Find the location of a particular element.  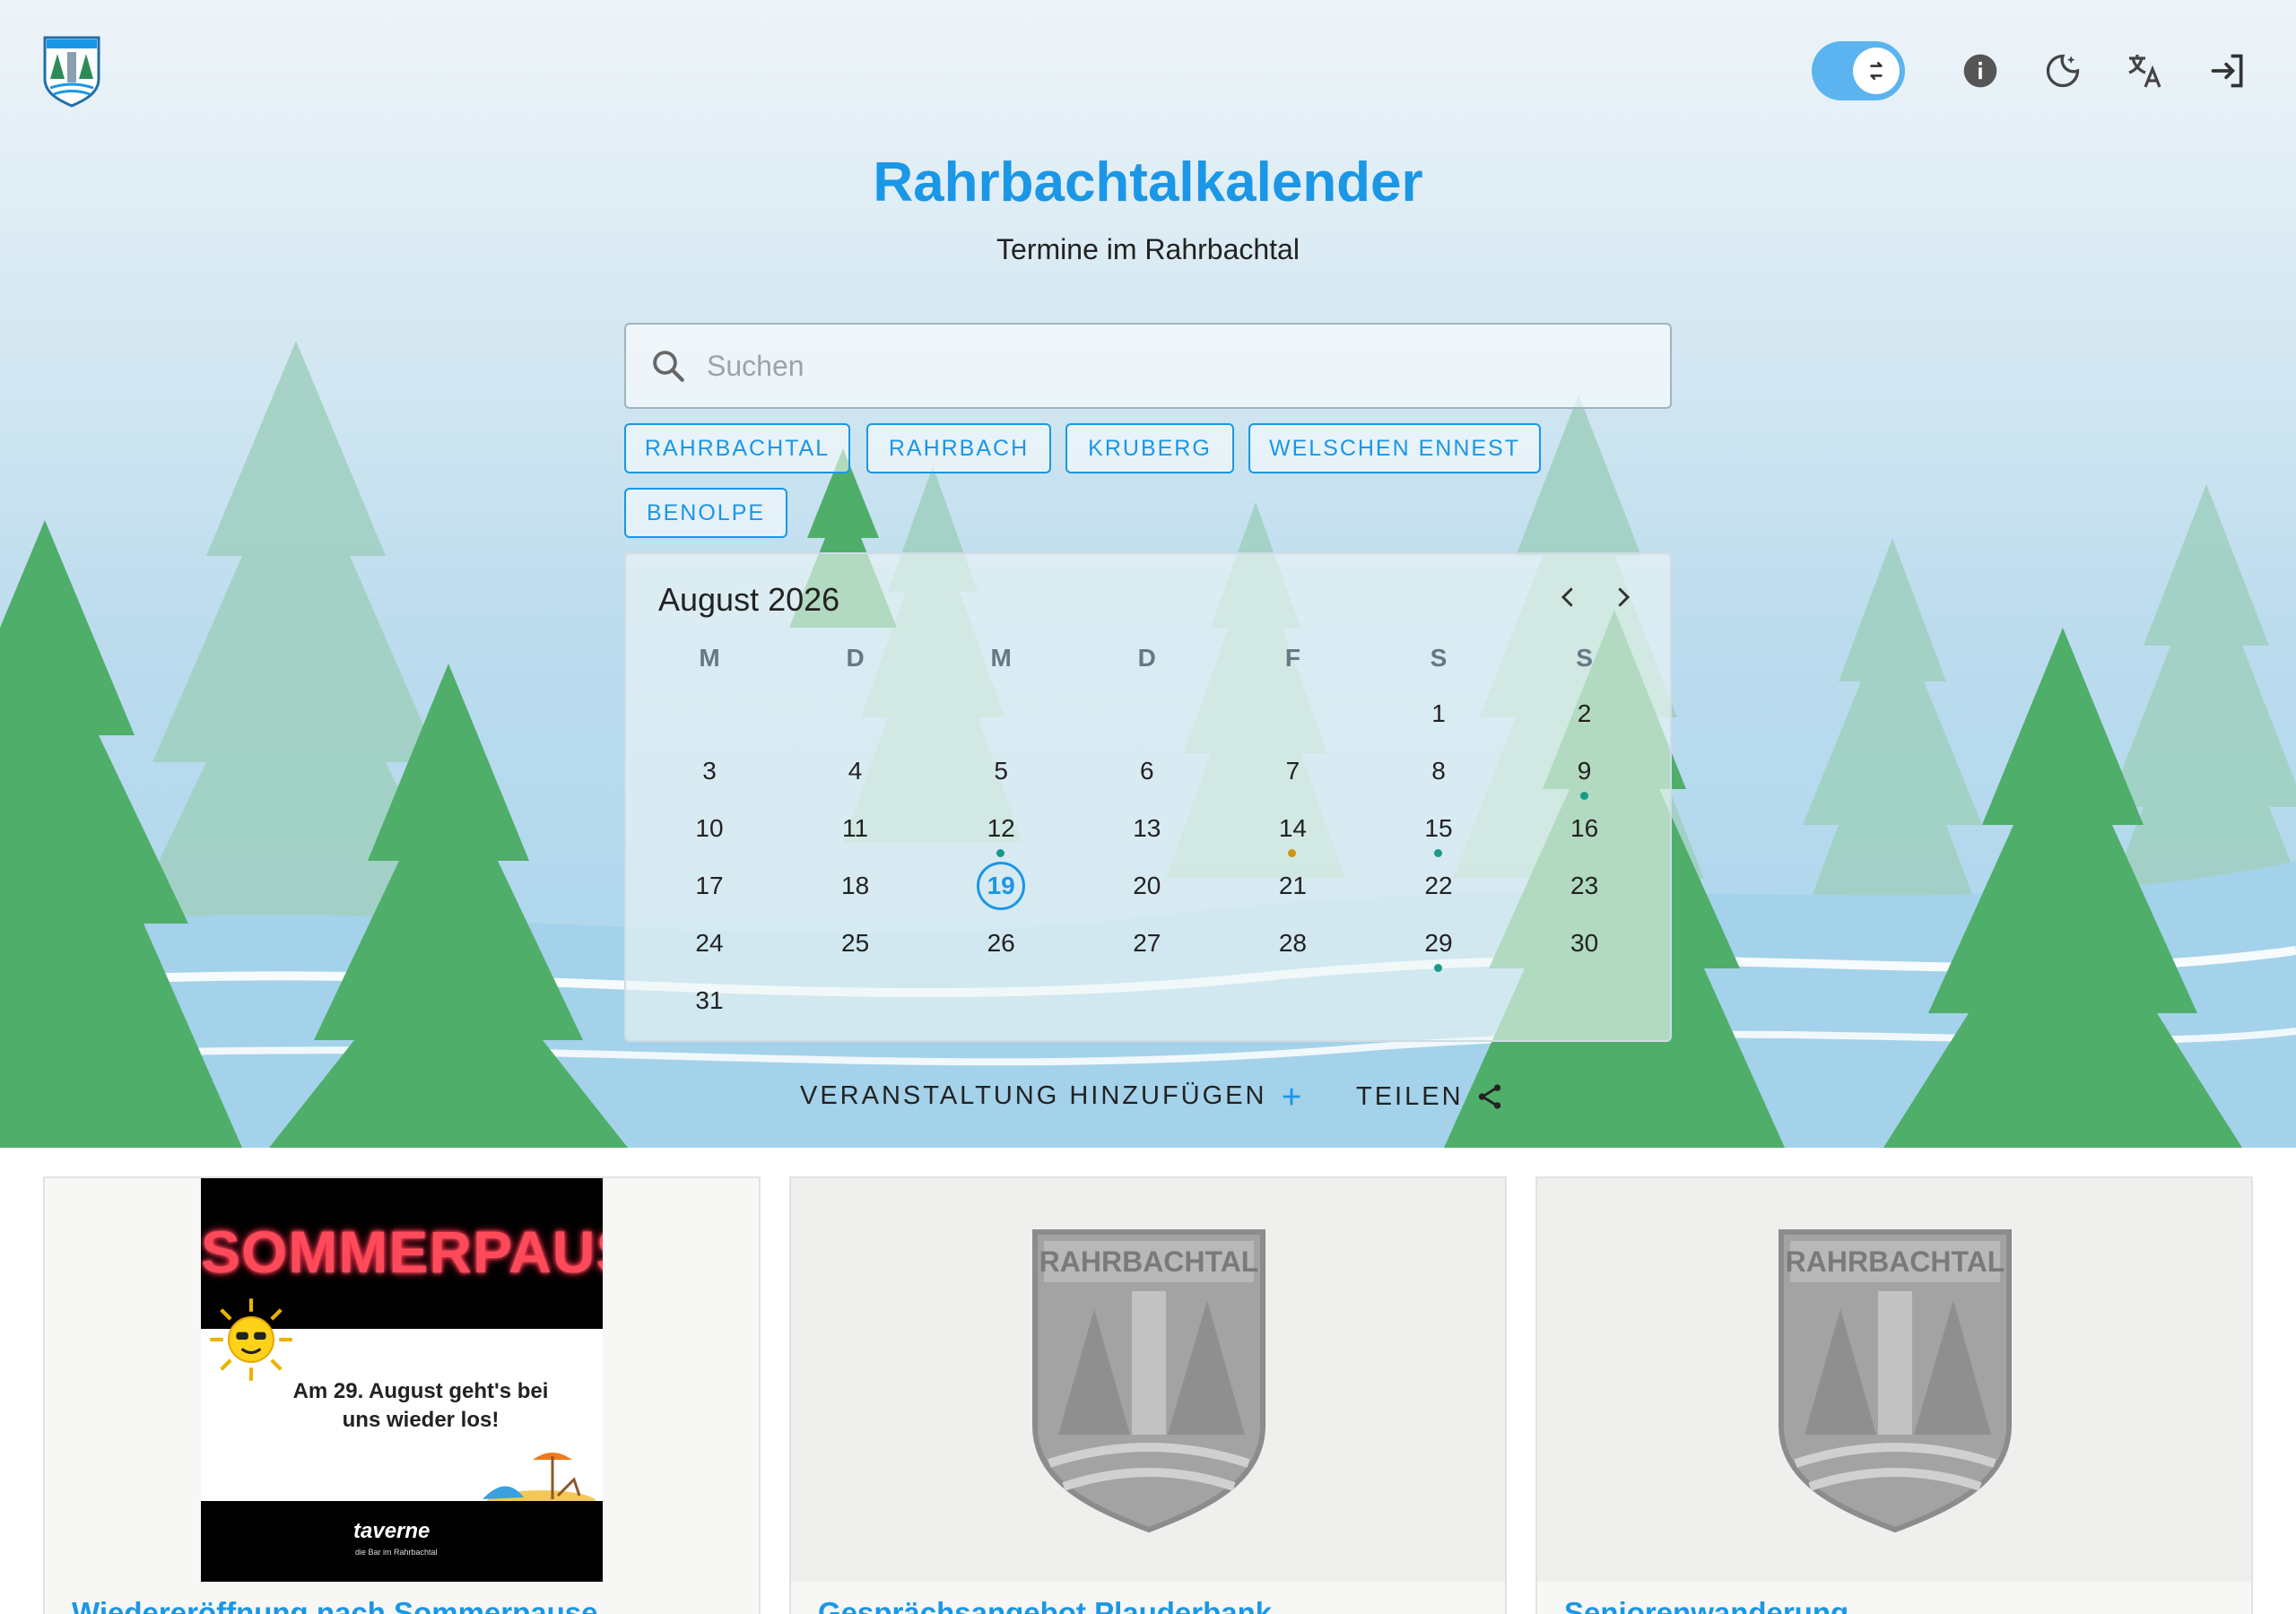

event-image: RAHRBACHTAL is located at coordinates (1894, 1380).